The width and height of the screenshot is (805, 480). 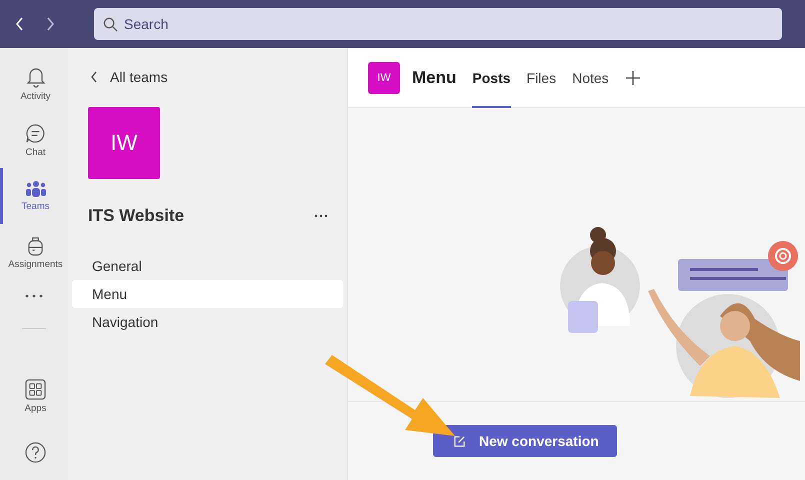 What do you see at coordinates (35, 245) in the screenshot?
I see `backpack-icon` at bounding box center [35, 245].